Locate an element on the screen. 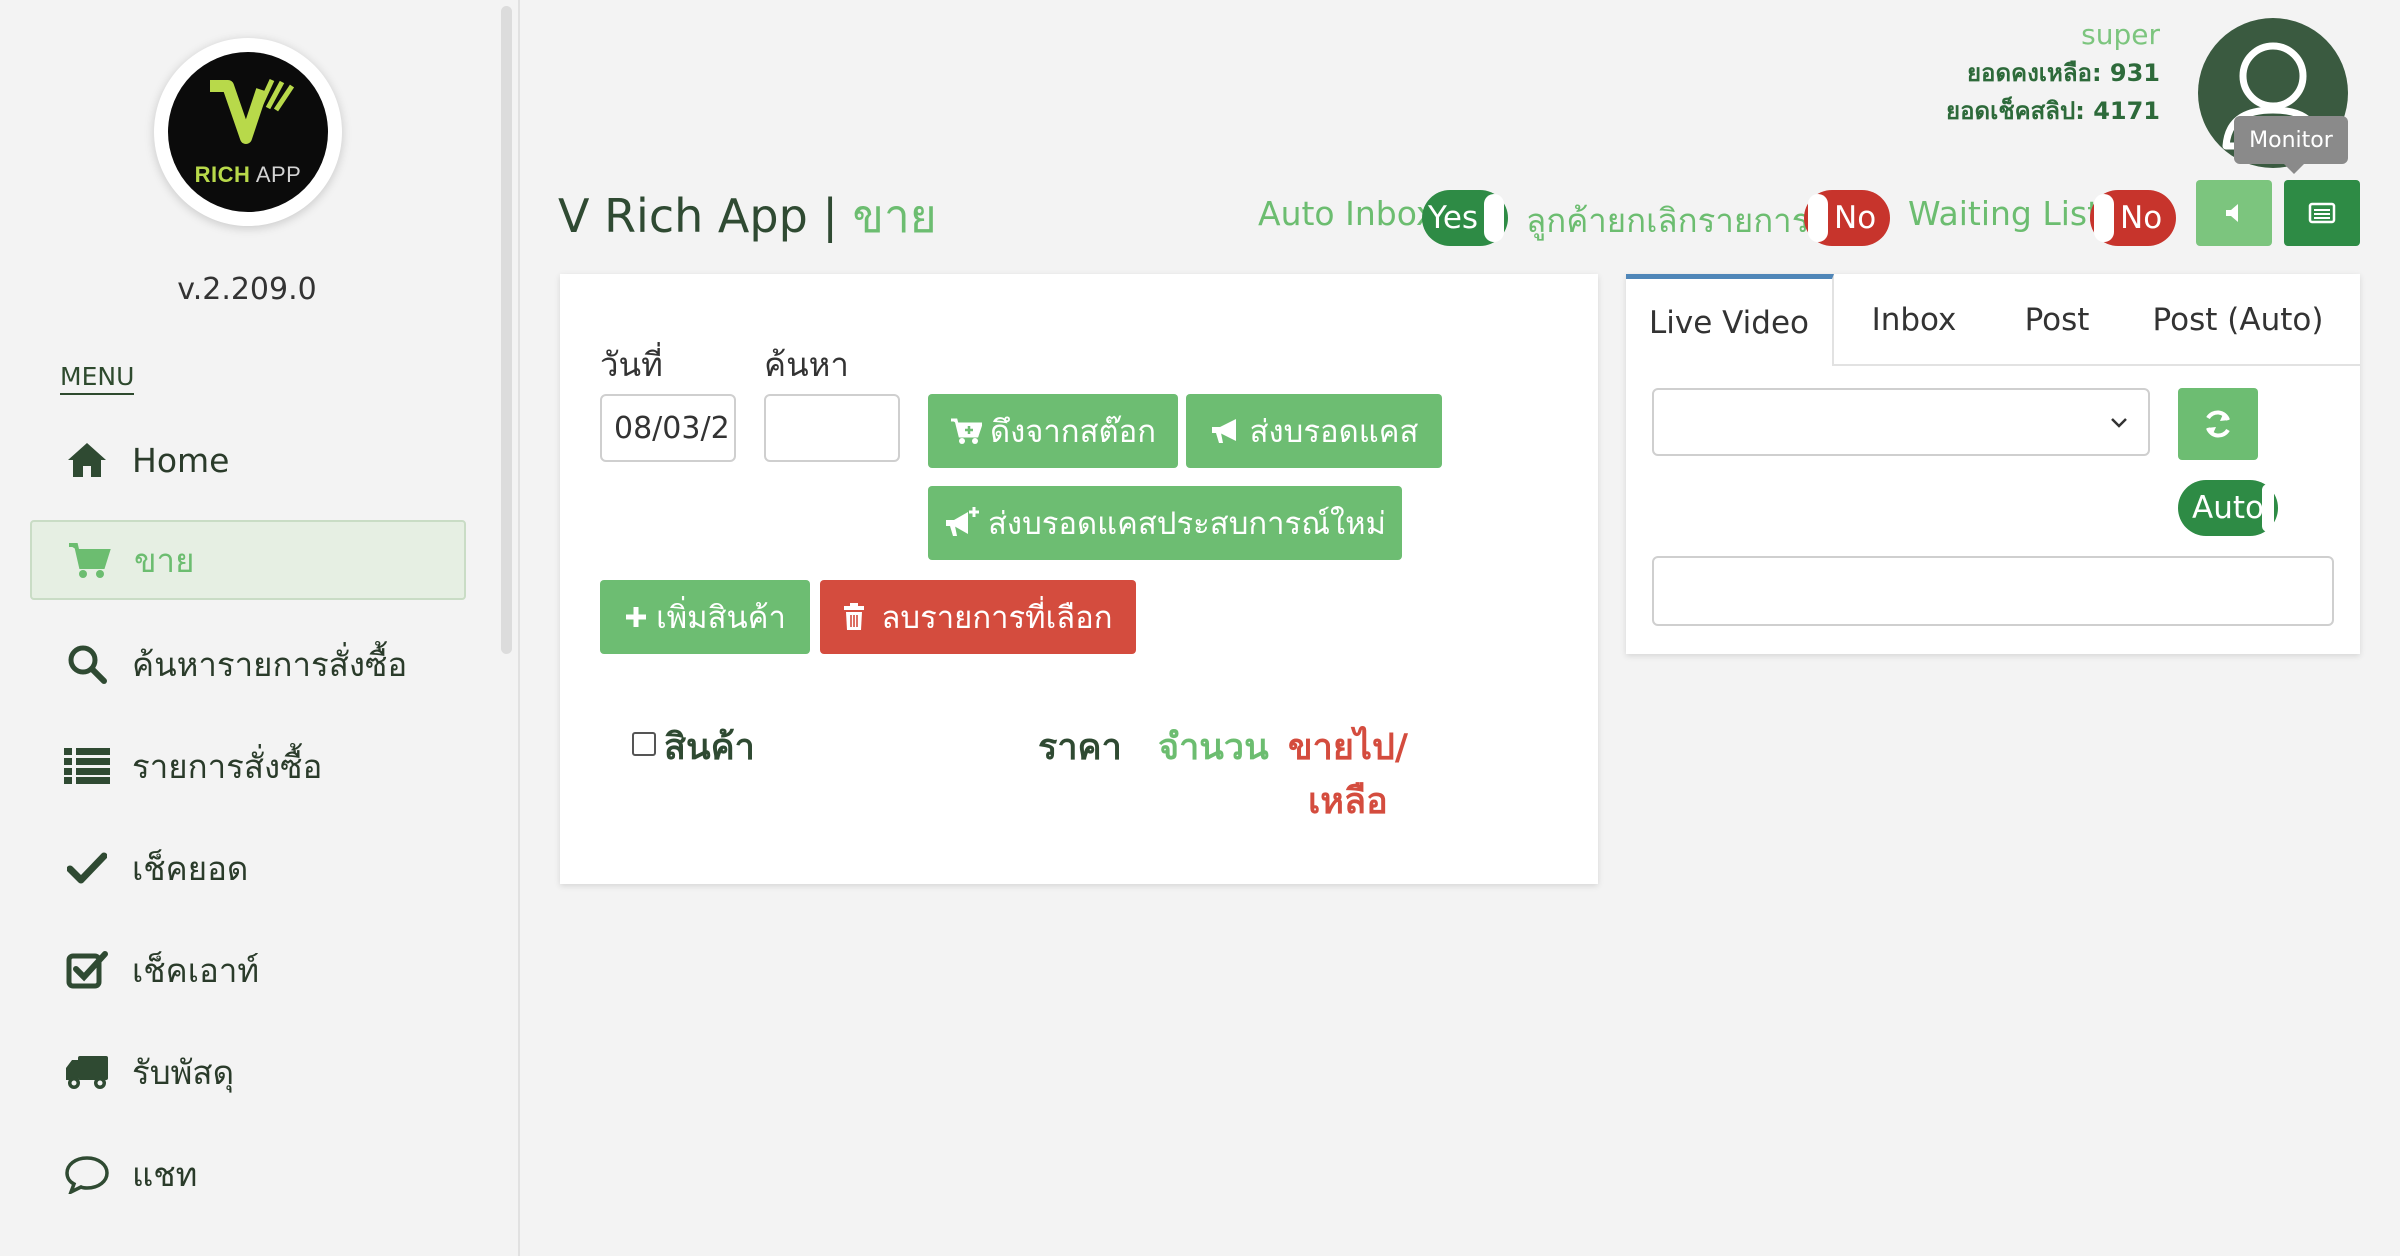  tab-post-auto: Post (Auto) is located at coordinates (2238, 320).